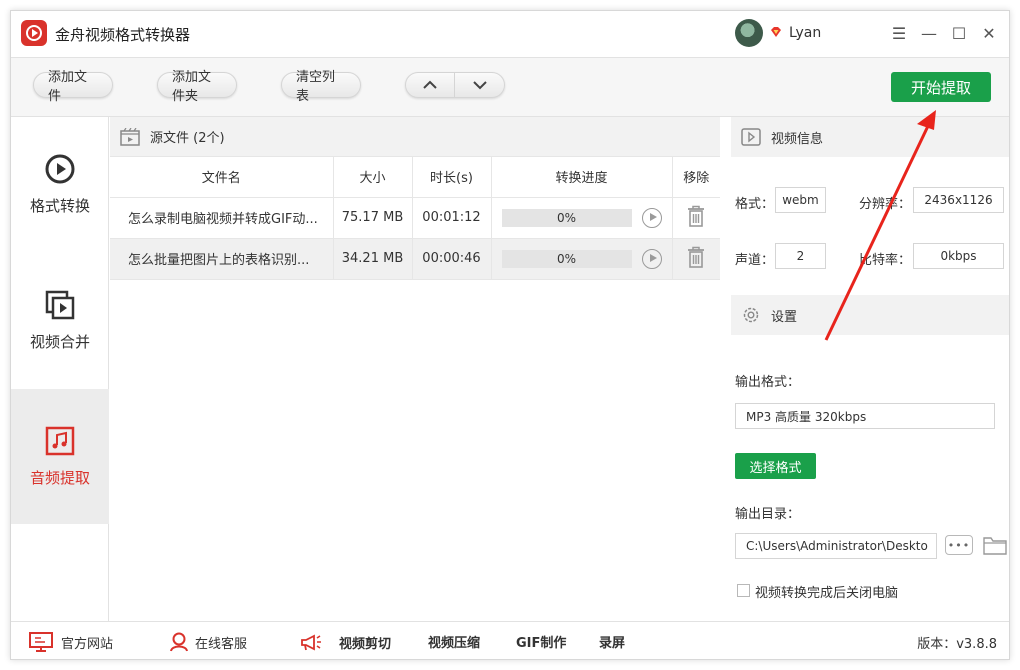  I want to click on gif-make-label: GIF制作, so click(541, 643).